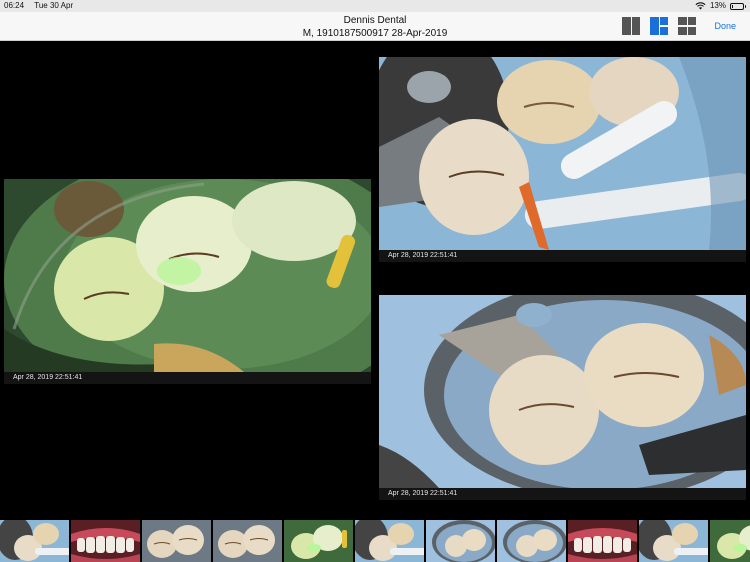 This screenshot has height=562, width=750. Describe the element at coordinates (738, 6) in the screenshot. I see `battery-icon` at that location.